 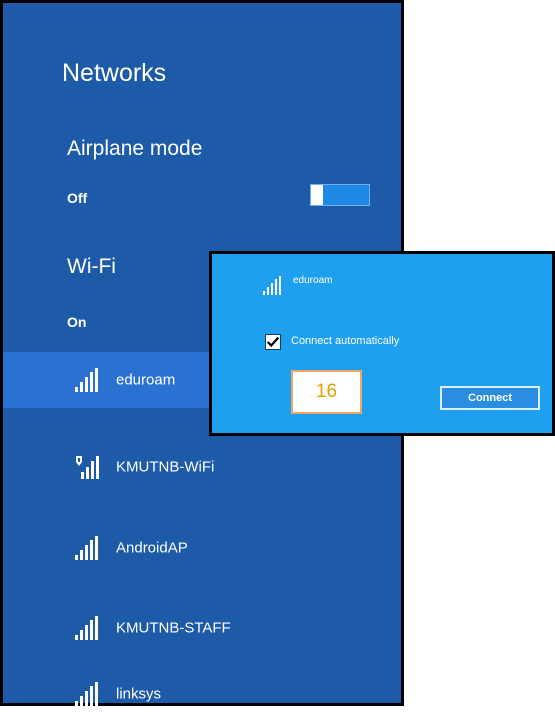 What do you see at coordinates (326, 392) in the screenshot?
I see `step-badge: 16` at bounding box center [326, 392].